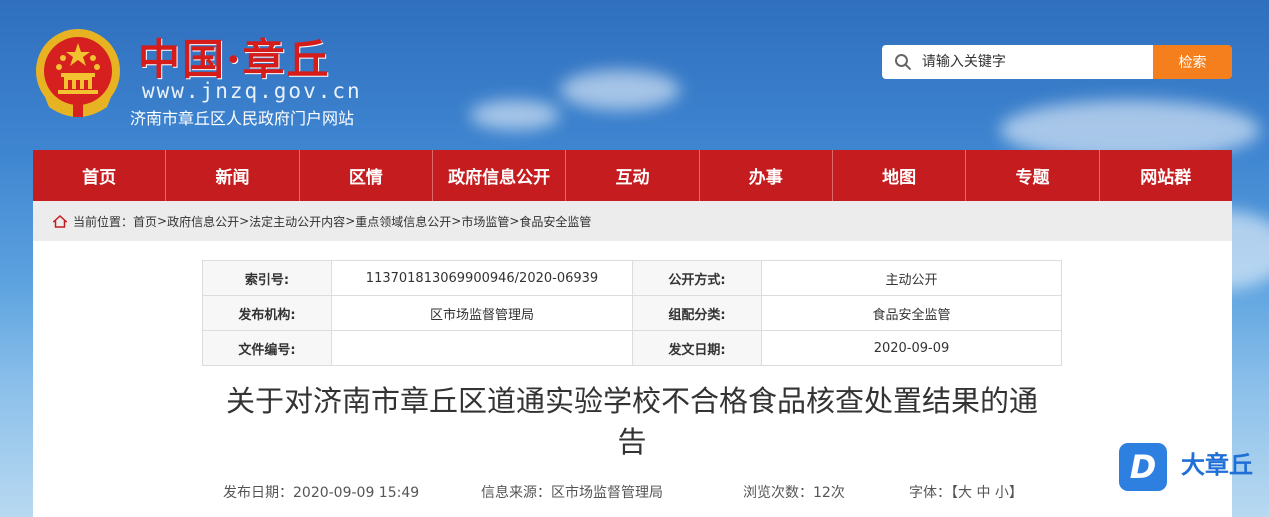  What do you see at coordinates (366, 175) in the screenshot?
I see `nav-item-district-info: 区情` at bounding box center [366, 175].